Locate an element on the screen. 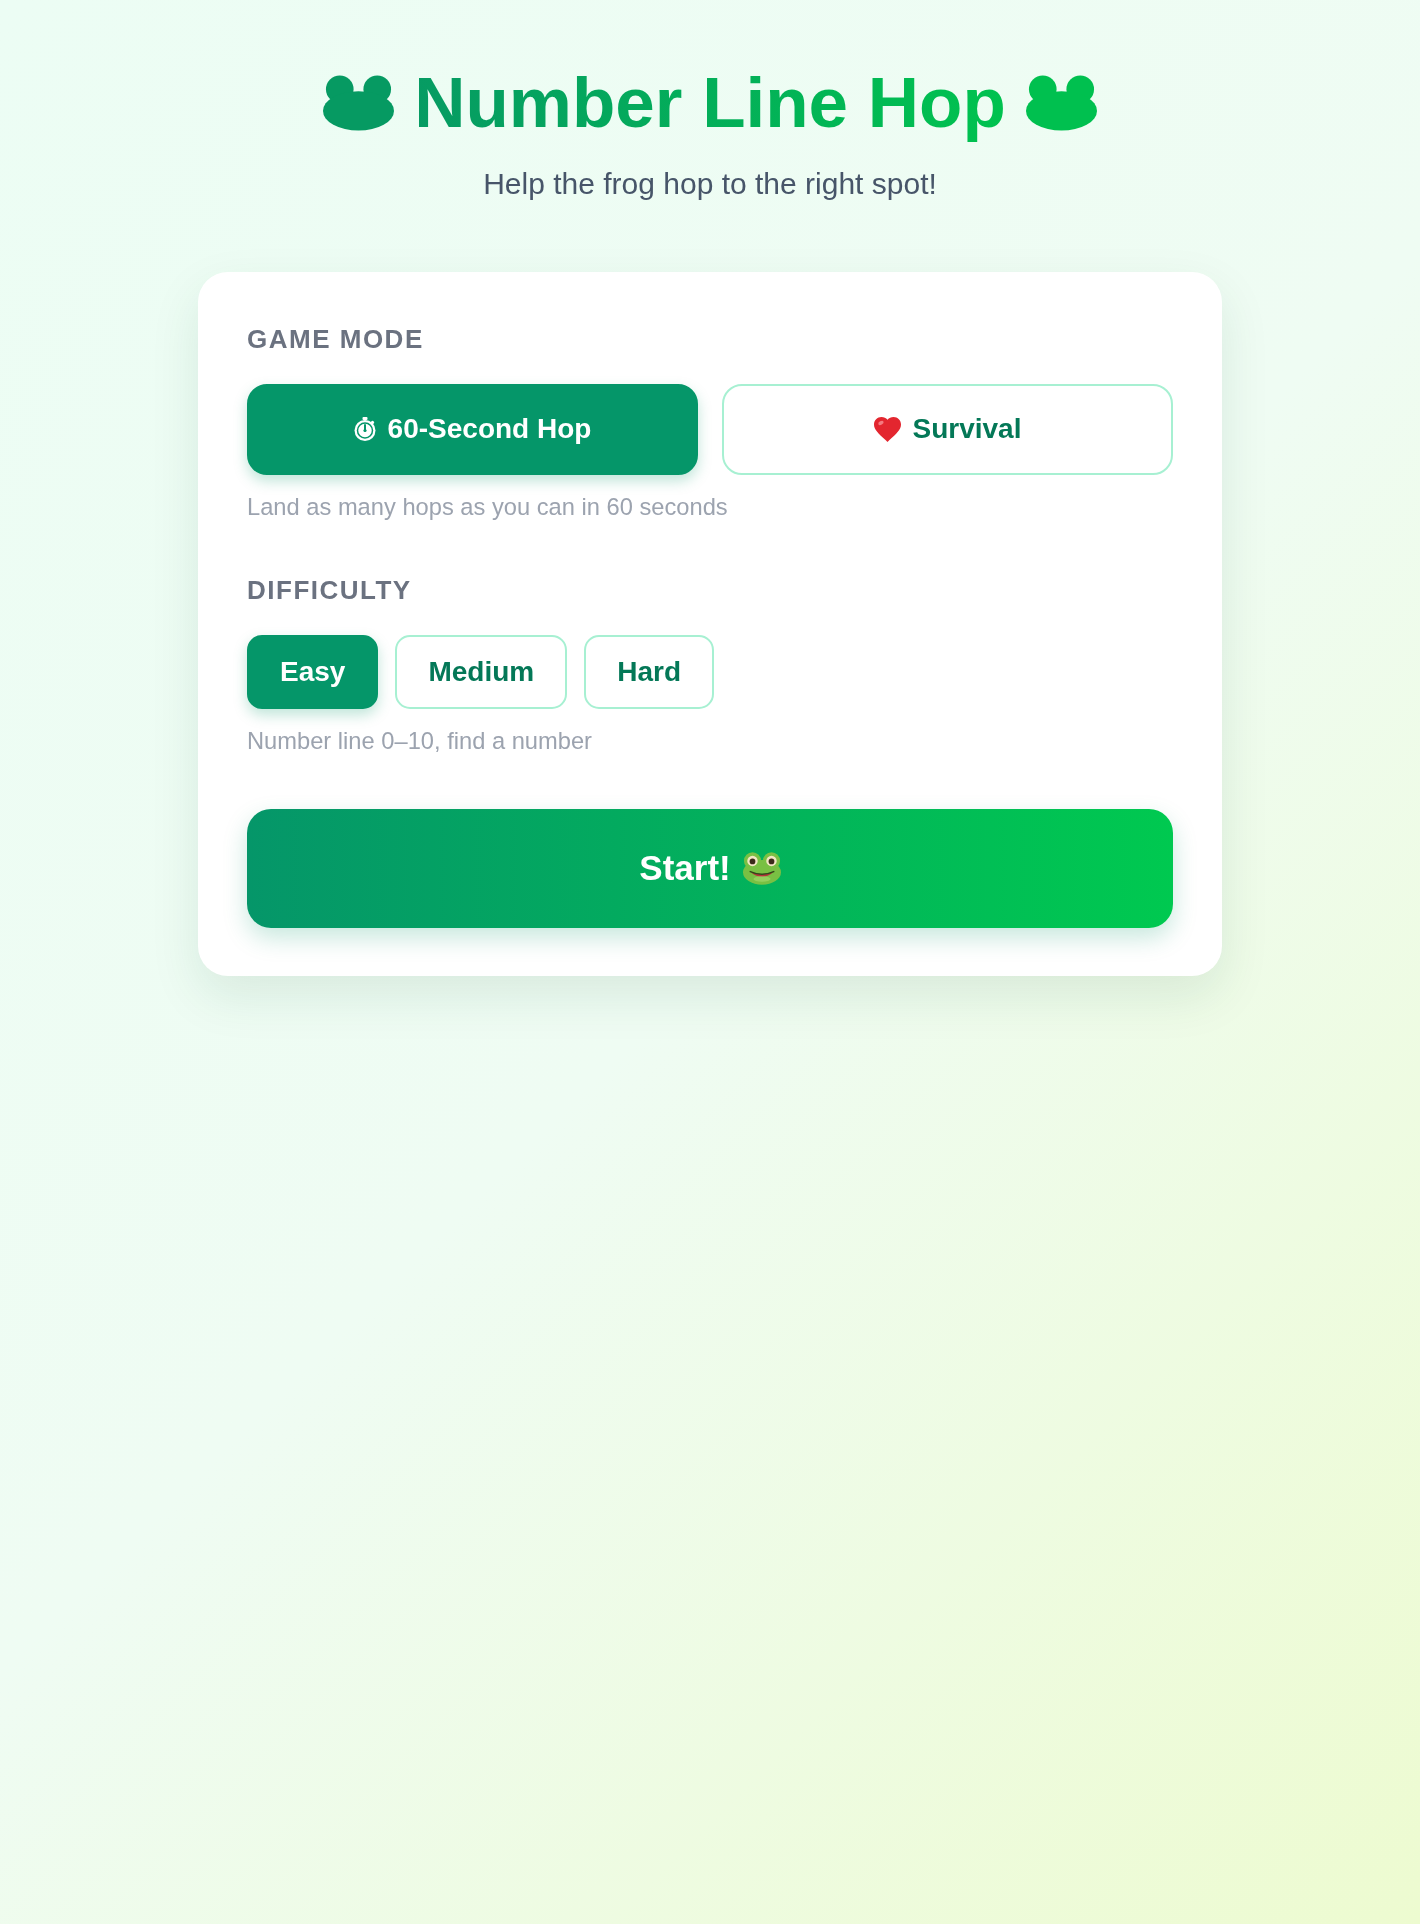  description-text: Number line 0–10, find a number is located at coordinates (420, 741).